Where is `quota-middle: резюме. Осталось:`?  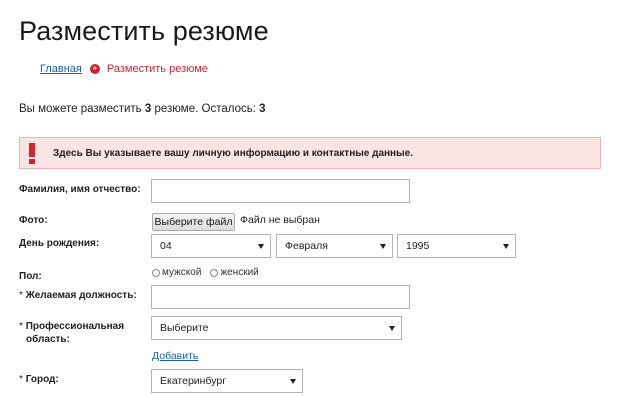 quota-middle: резюме. Осталось: is located at coordinates (205, 109).